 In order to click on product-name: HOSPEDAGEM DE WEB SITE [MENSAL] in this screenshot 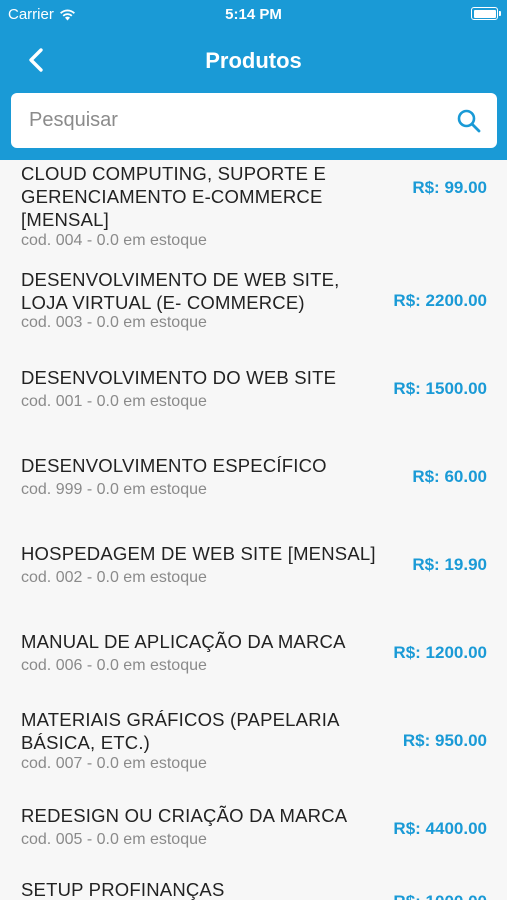, I will do `click(198, 553)`.